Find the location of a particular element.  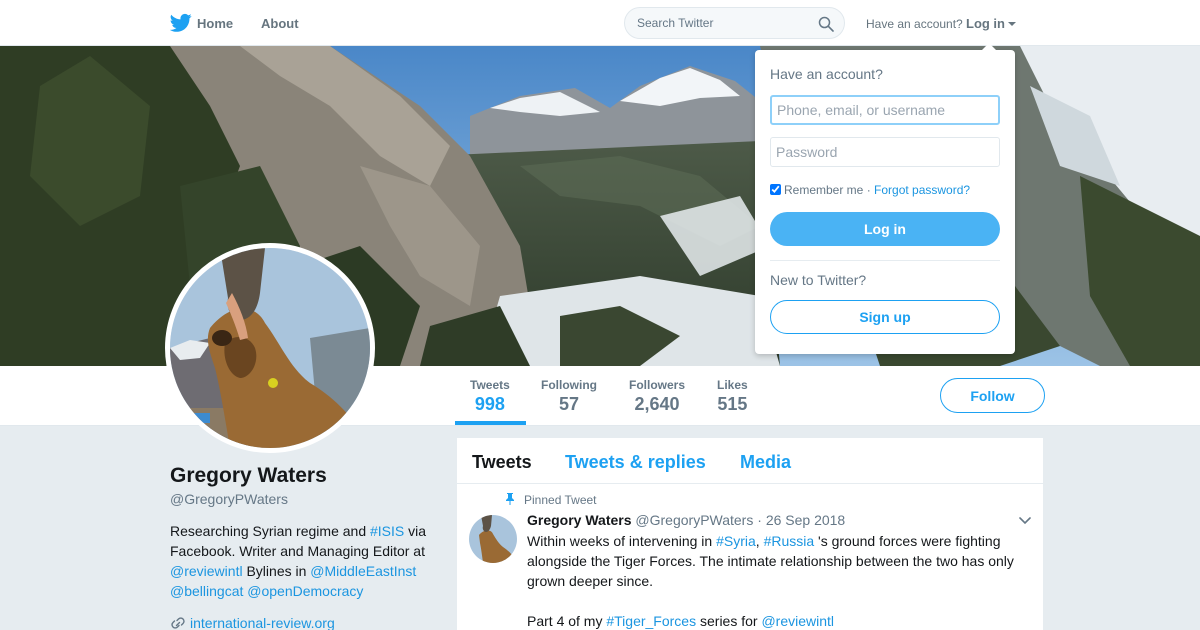

bio-text: Bylines in is located at coordinates (276, 571).